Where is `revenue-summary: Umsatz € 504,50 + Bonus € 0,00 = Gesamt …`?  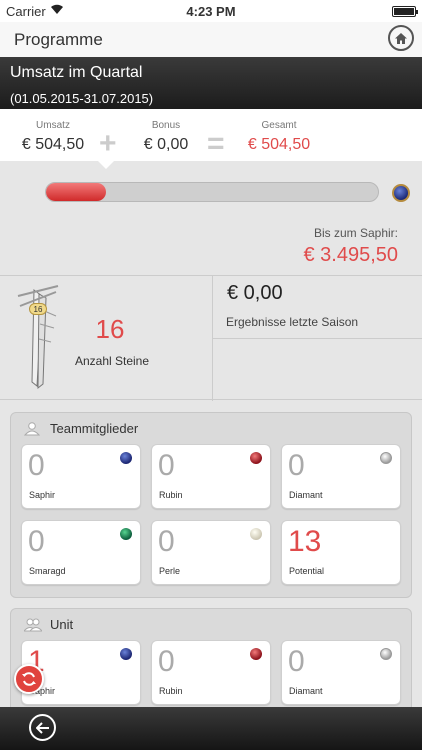
revenue-summary: Umsatz € 504,50 + Bonus € 0,00 = Gesamt … is located at coordinates (211, 135).